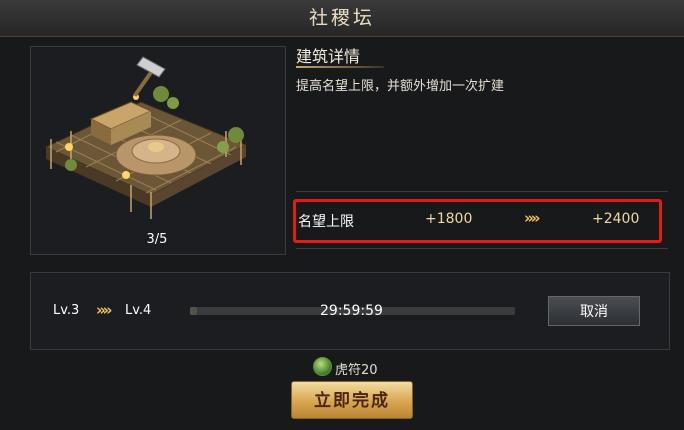 This screenshot has width=684, height=430. Describe the element at coordinates (356, 370) in the screenshot. I see `cost-label: 虎符20` at that location.